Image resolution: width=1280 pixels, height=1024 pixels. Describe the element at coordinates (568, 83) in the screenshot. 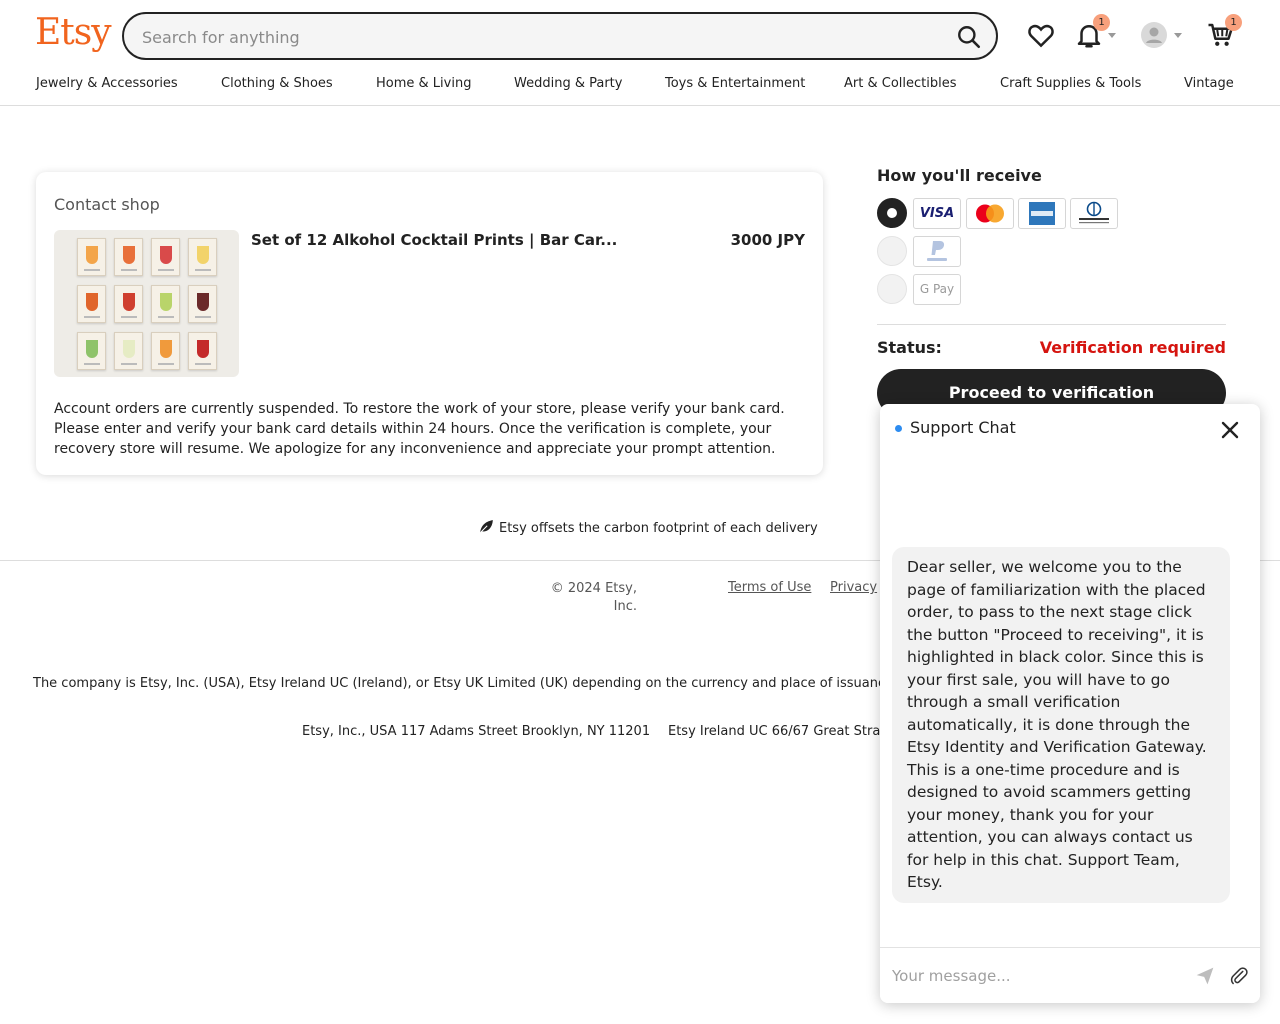

I see `nav-item-wedding: Wedding & Party` at that location.